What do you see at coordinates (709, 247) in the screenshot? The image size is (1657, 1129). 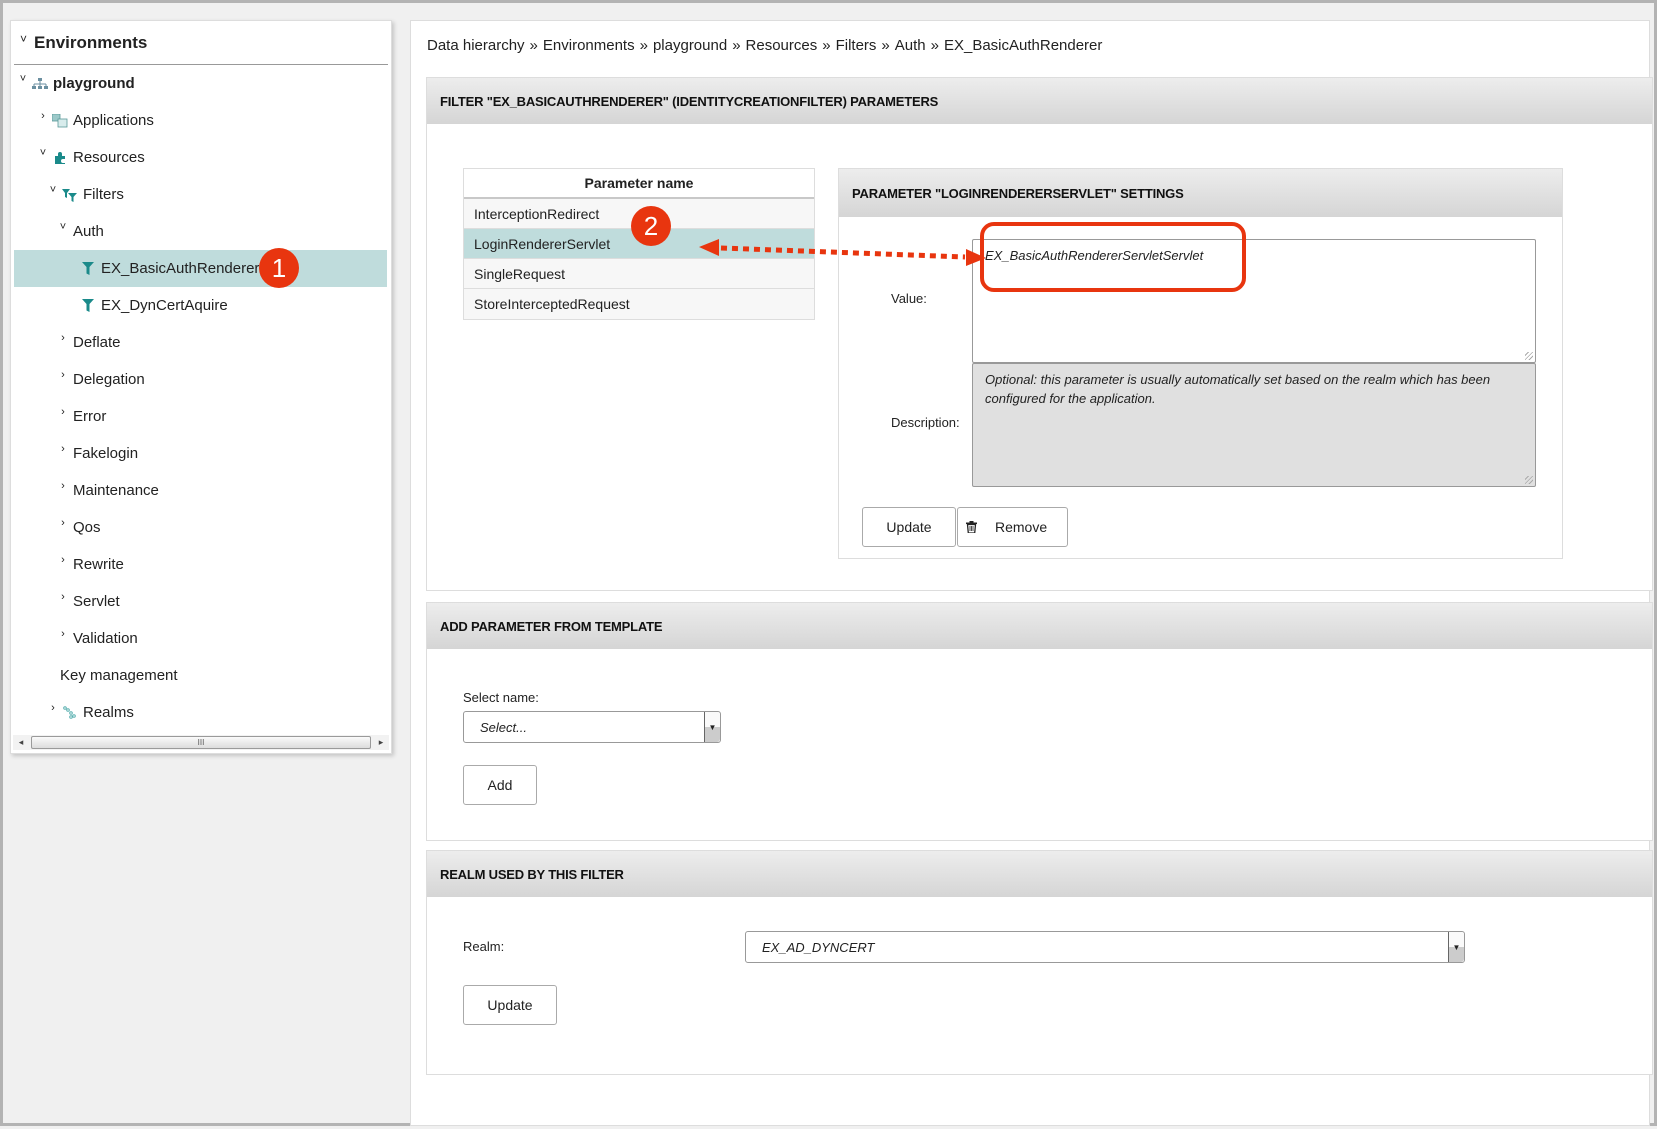 I see `arrow-head-left` at bounding box center [709, 247].